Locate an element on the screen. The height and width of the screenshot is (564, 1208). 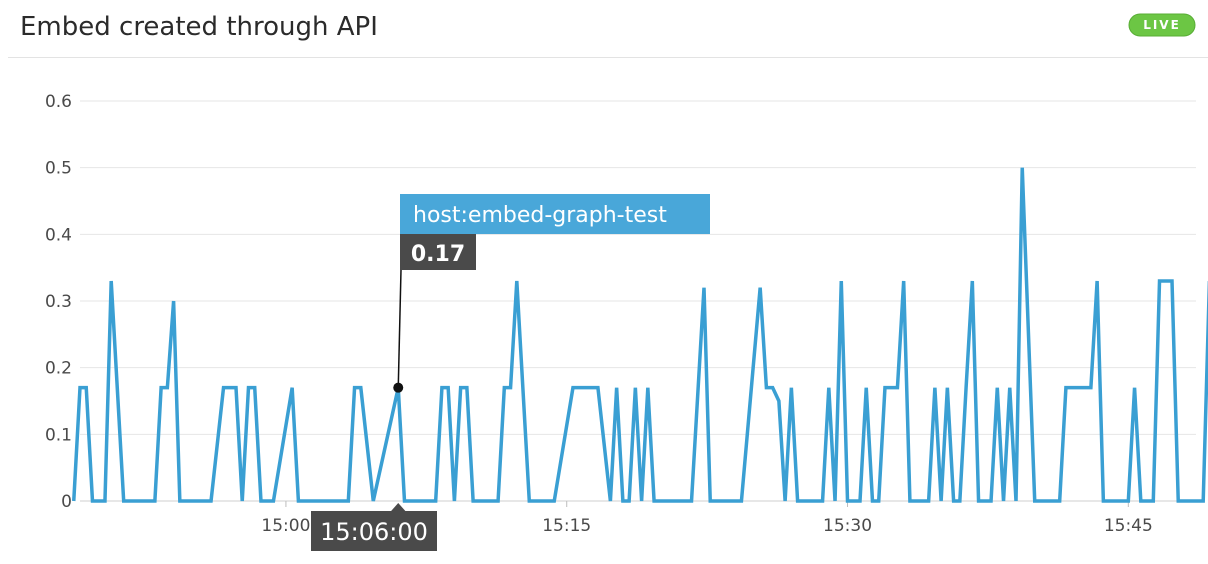
x-tick-label: 15:45 is located at coordinates (1128, 526).